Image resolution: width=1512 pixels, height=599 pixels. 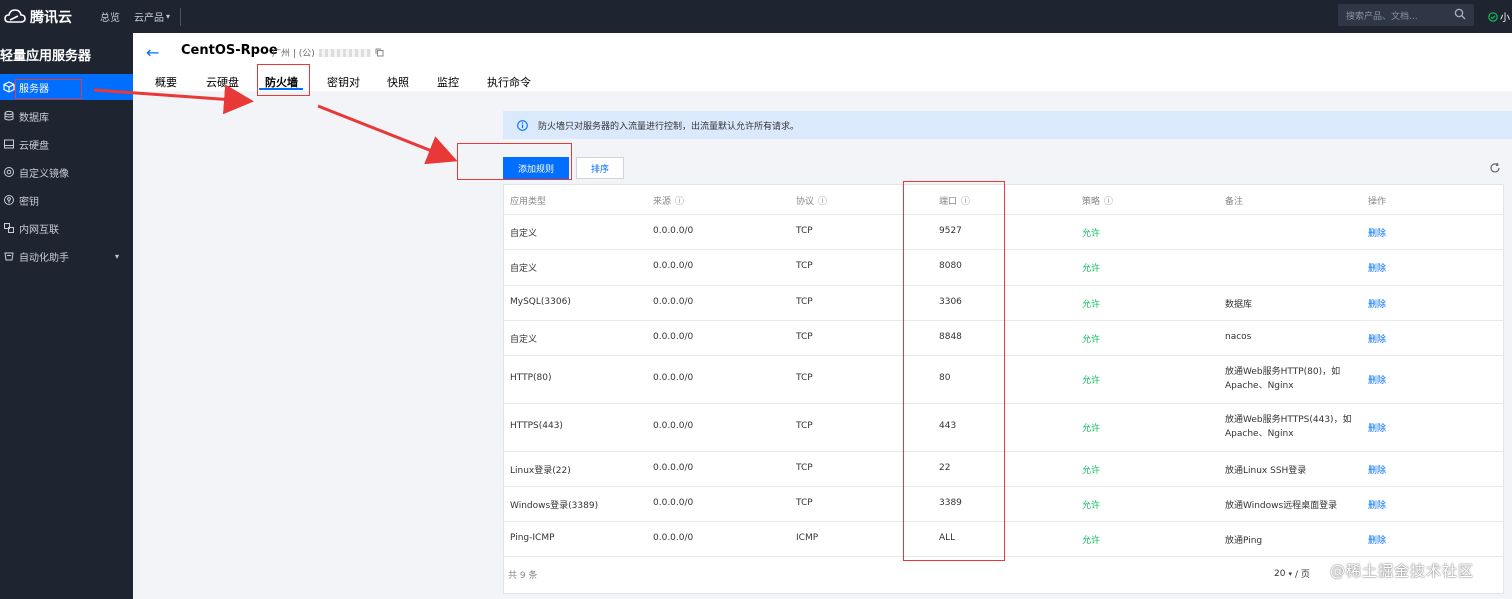 What do you see at coordinates (1280, 573) in the screenshot?
I see `page-size-value: 20` at bounding box center [1280, 573].